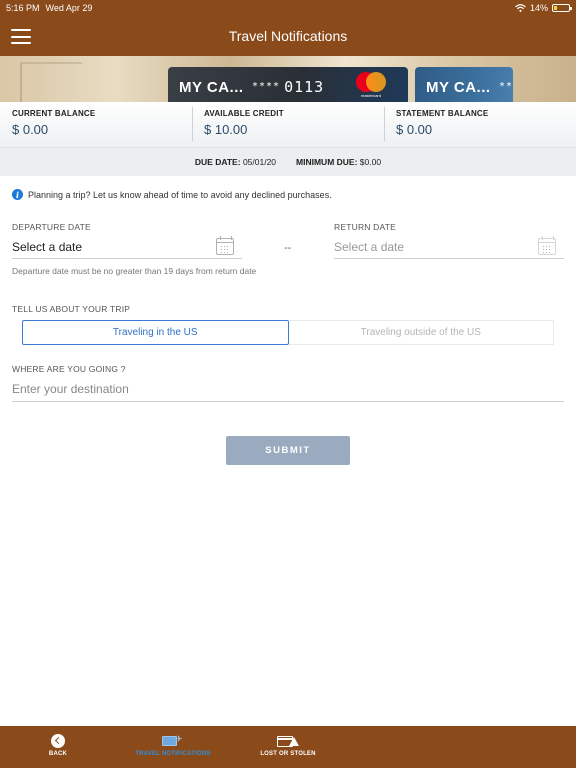  What do you see at coordinates (173, 741) in the screenshot?
I see `travel-card-plane-icon: ✈` at bounding box center [173, 741].